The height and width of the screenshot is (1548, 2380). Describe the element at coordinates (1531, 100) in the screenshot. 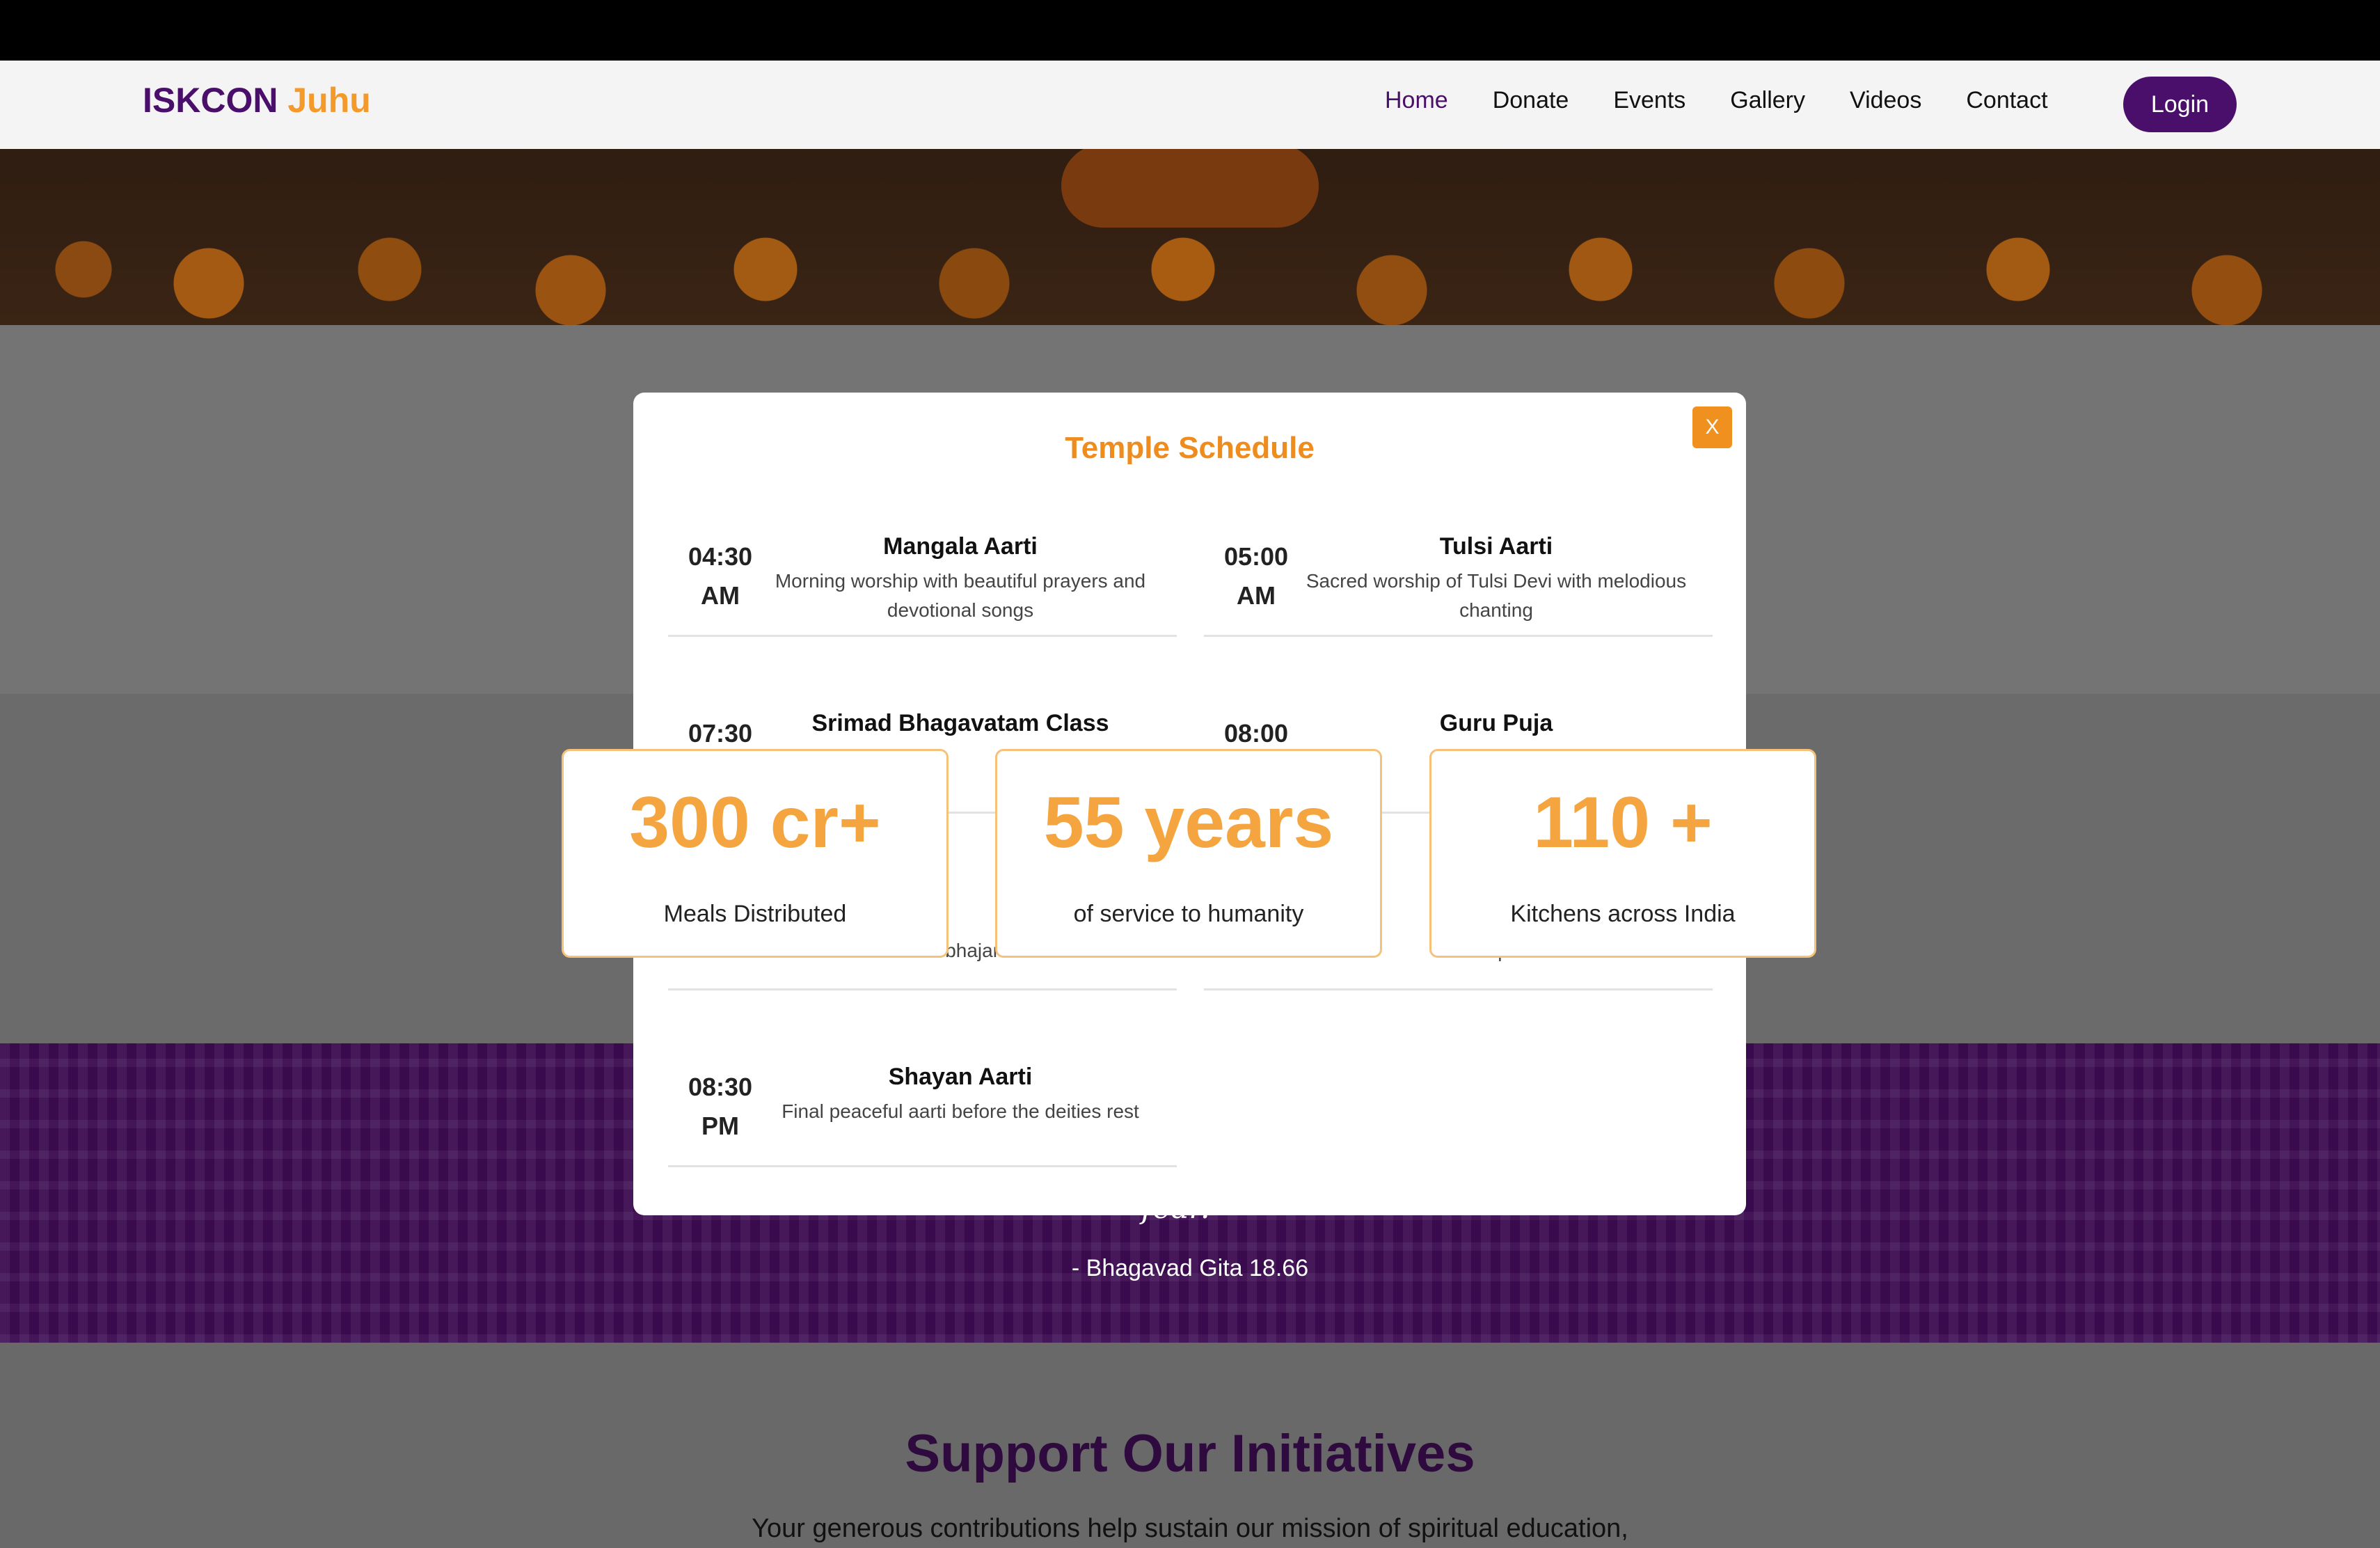

I see `nav-donate: Donate` at that location.